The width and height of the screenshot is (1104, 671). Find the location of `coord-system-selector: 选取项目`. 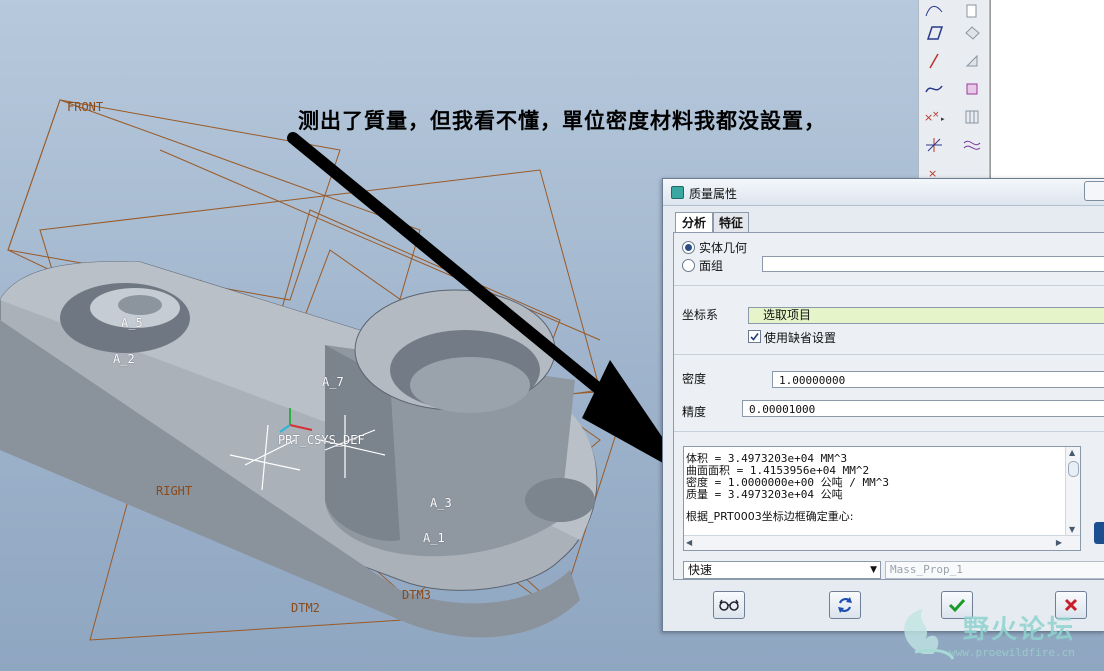

coord-system-selector: 选取项目 is located at coordinates (926, 315).